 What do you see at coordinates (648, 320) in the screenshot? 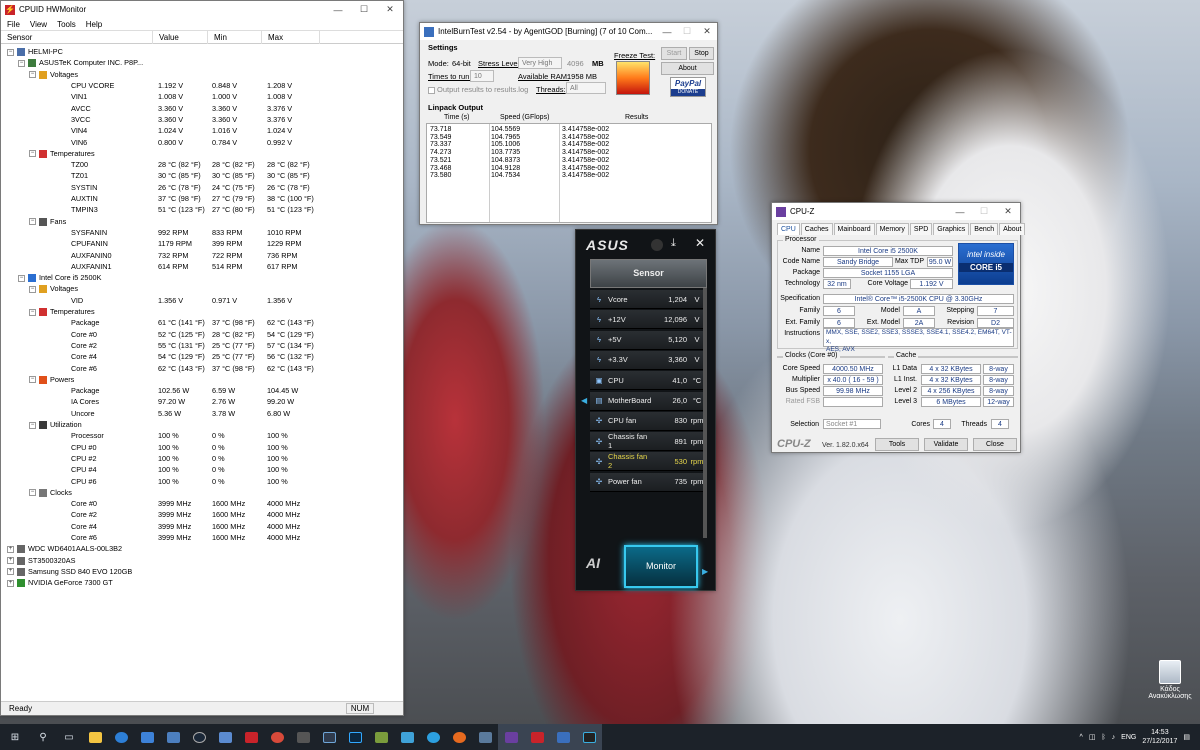
I see `sensor-row: ϟ +12V 12,096 V` at bounding box center [648, 320].